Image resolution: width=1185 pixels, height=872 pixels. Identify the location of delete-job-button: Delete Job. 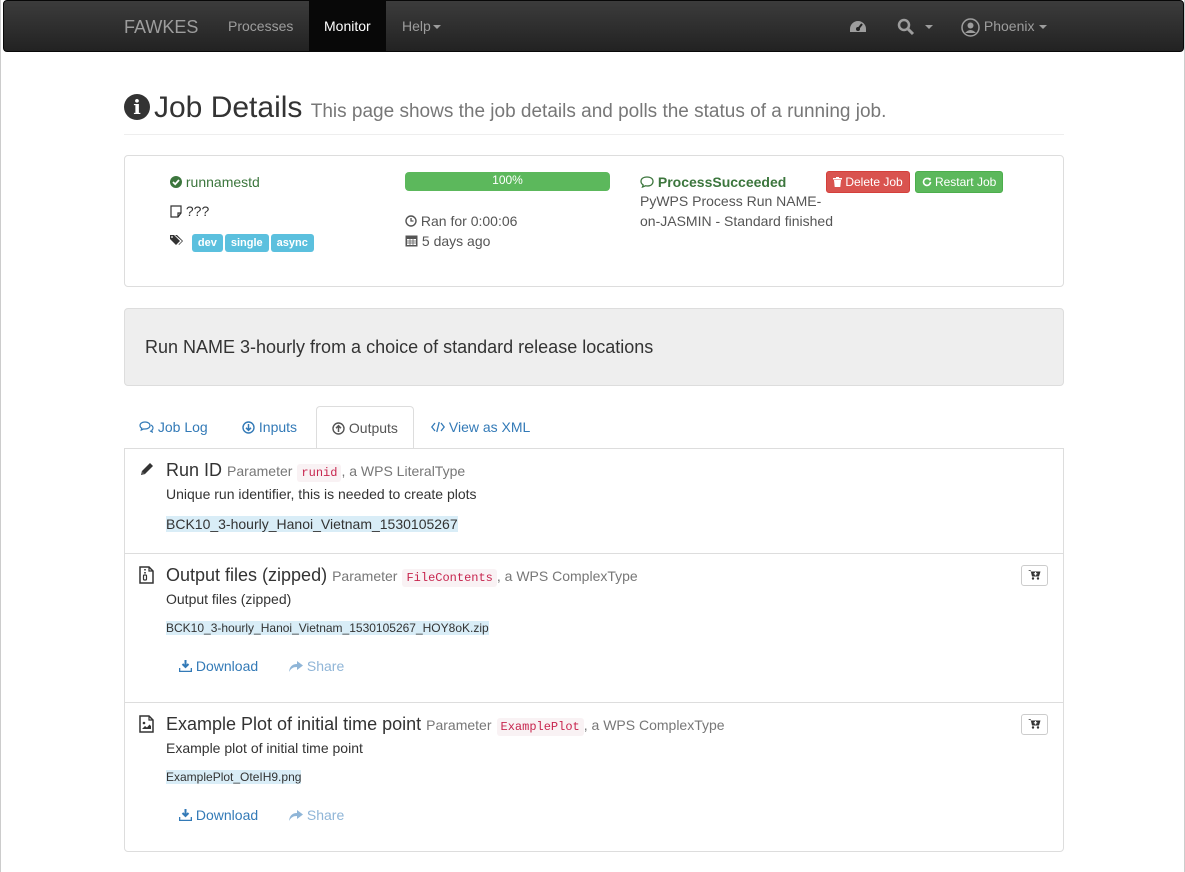
(868, 182).